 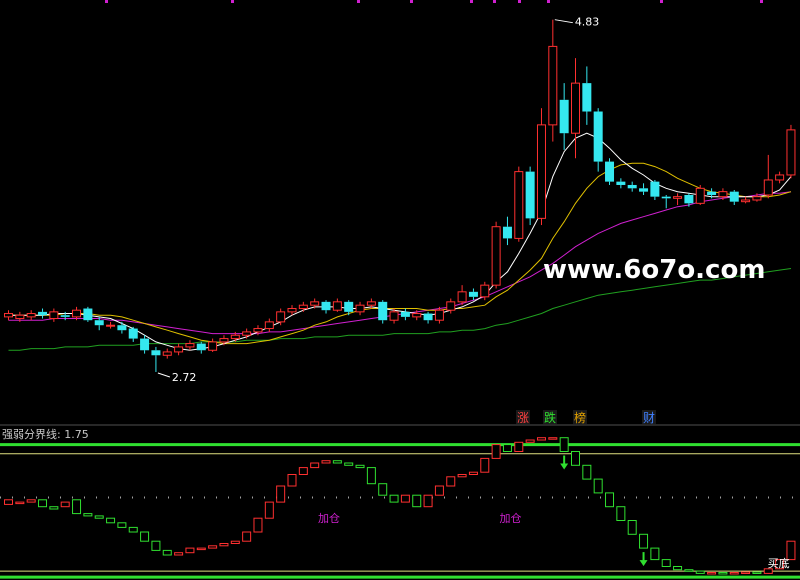 What do you see at coordinates (550, 417) in the screenshot?
I see `event-mark: 跌` at bounding box center [550, 417].